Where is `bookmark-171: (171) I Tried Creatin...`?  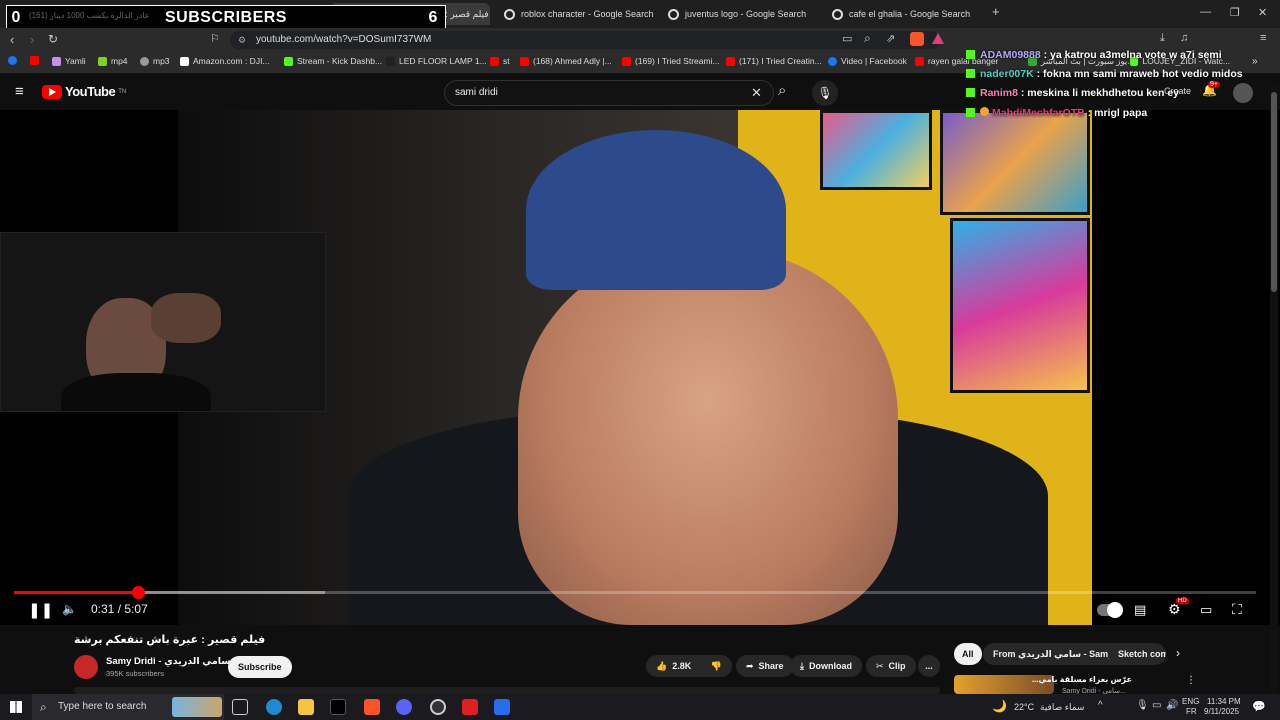
bookmark-171: (171) I Tried Creatin... is located at coordinates (774, 61).